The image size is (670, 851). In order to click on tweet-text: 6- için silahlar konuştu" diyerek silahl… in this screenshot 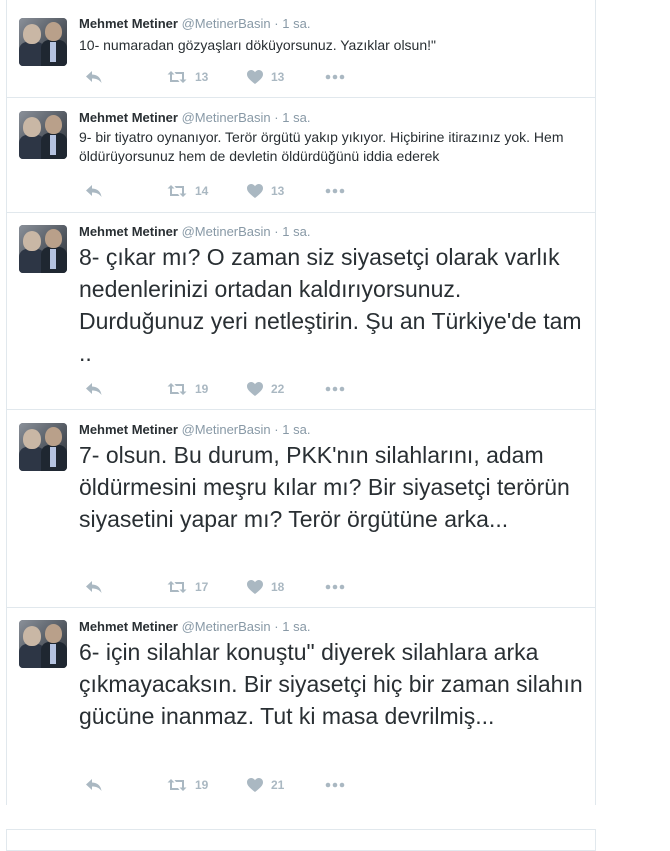, I will do `click(331, 684)`.